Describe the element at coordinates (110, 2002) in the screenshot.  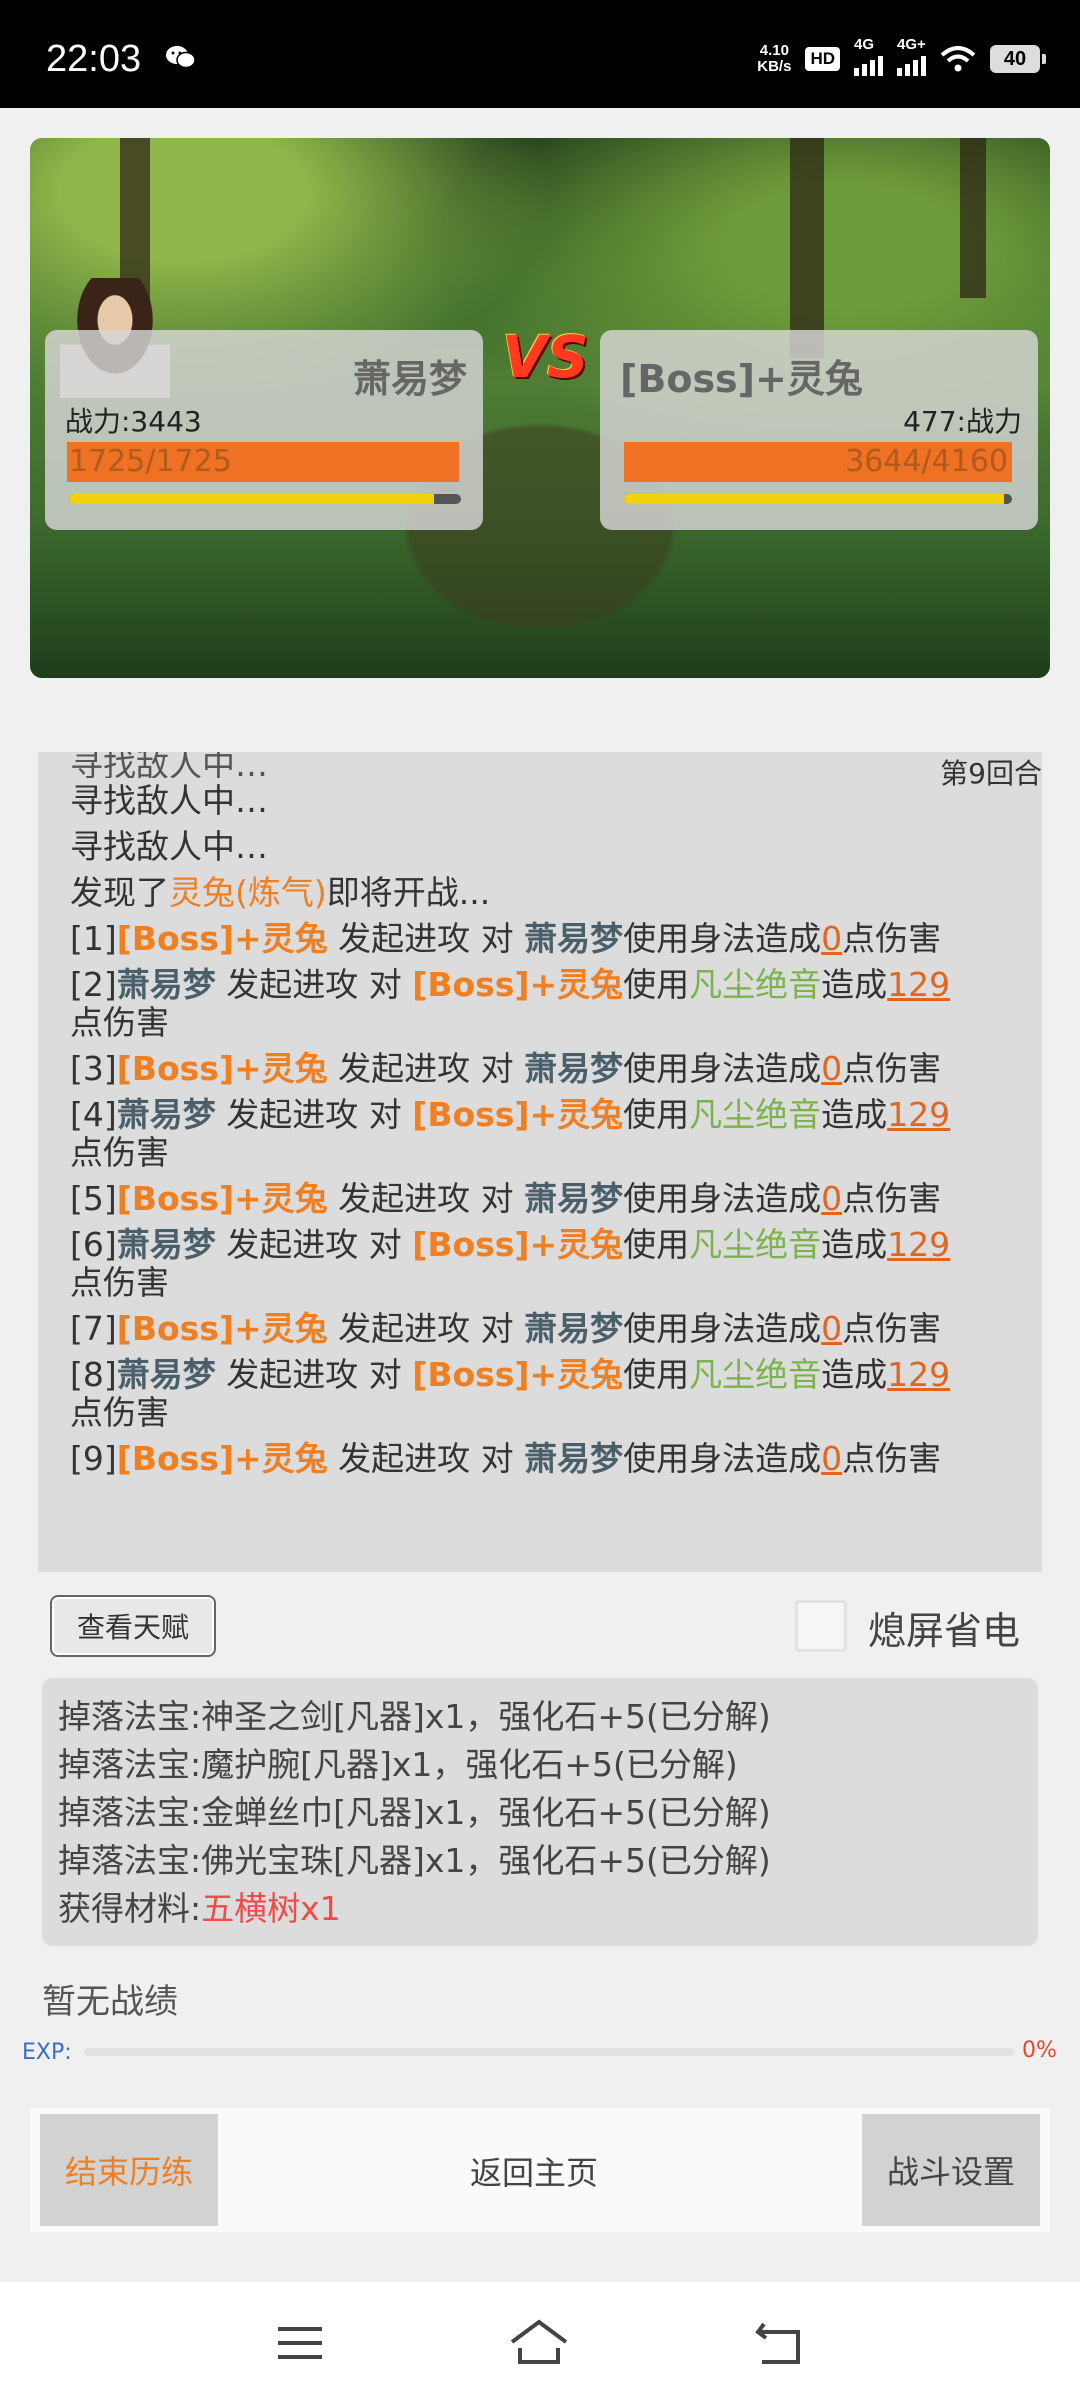
I see `record-status: 暂无战绩` at that location.